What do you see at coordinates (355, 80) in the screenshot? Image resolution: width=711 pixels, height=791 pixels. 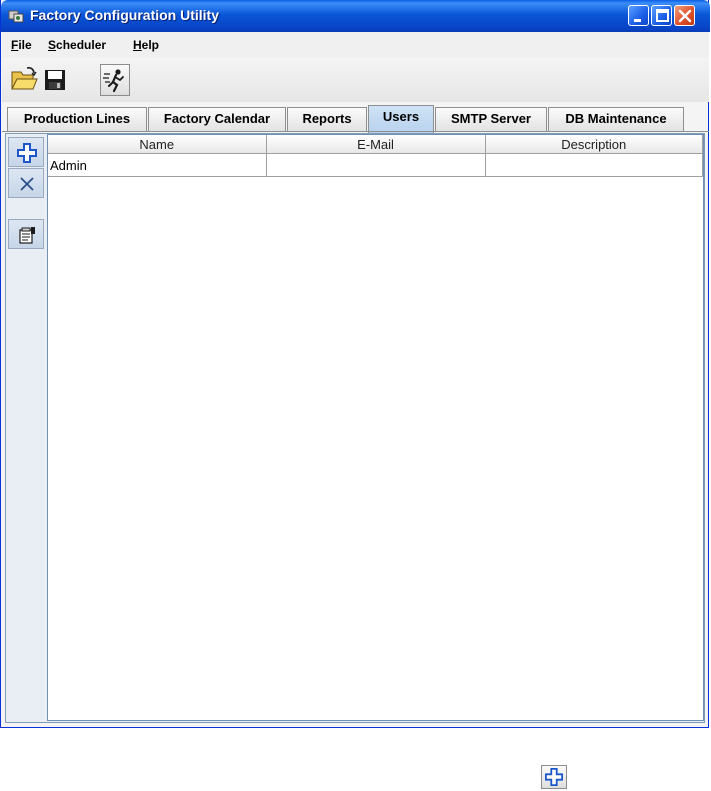 I see `toolbar` at bounding box center [355, 80].